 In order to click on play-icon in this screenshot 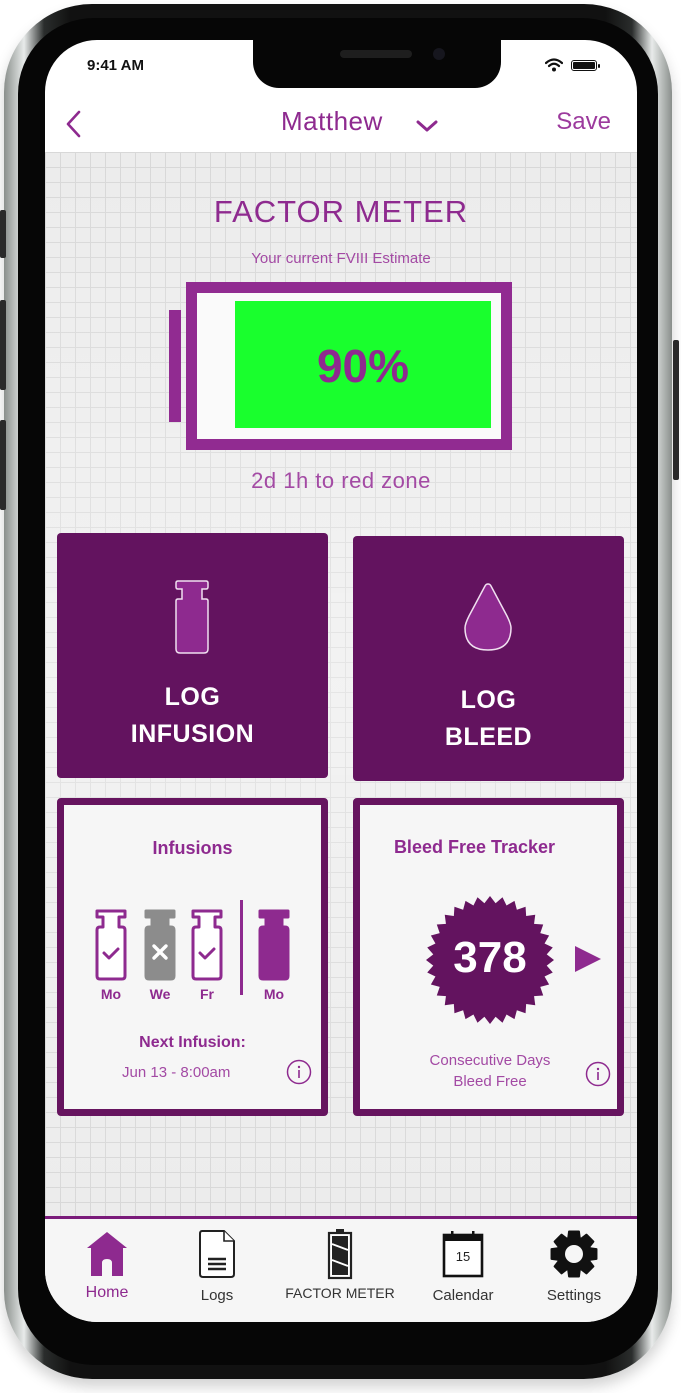, I will do `click(588, 959)`.